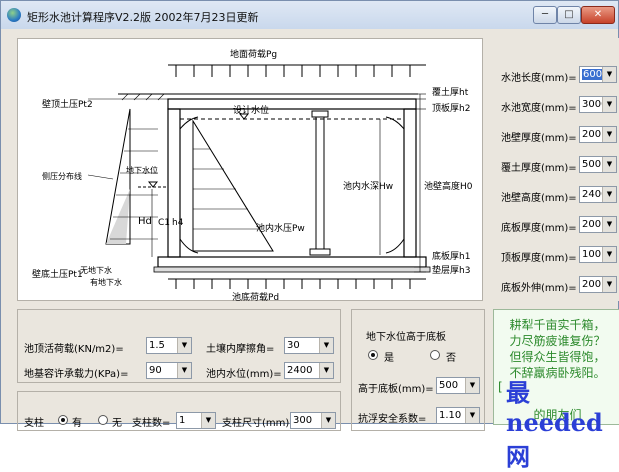 Image resolution: width=619 pixels, height=472 pixels. What do you see at coordinates (74, 349) in the screenshot?
I see `roof-live-load-label: 池顶活荷载(KN/m2)=` at bounding box center [74, 349].